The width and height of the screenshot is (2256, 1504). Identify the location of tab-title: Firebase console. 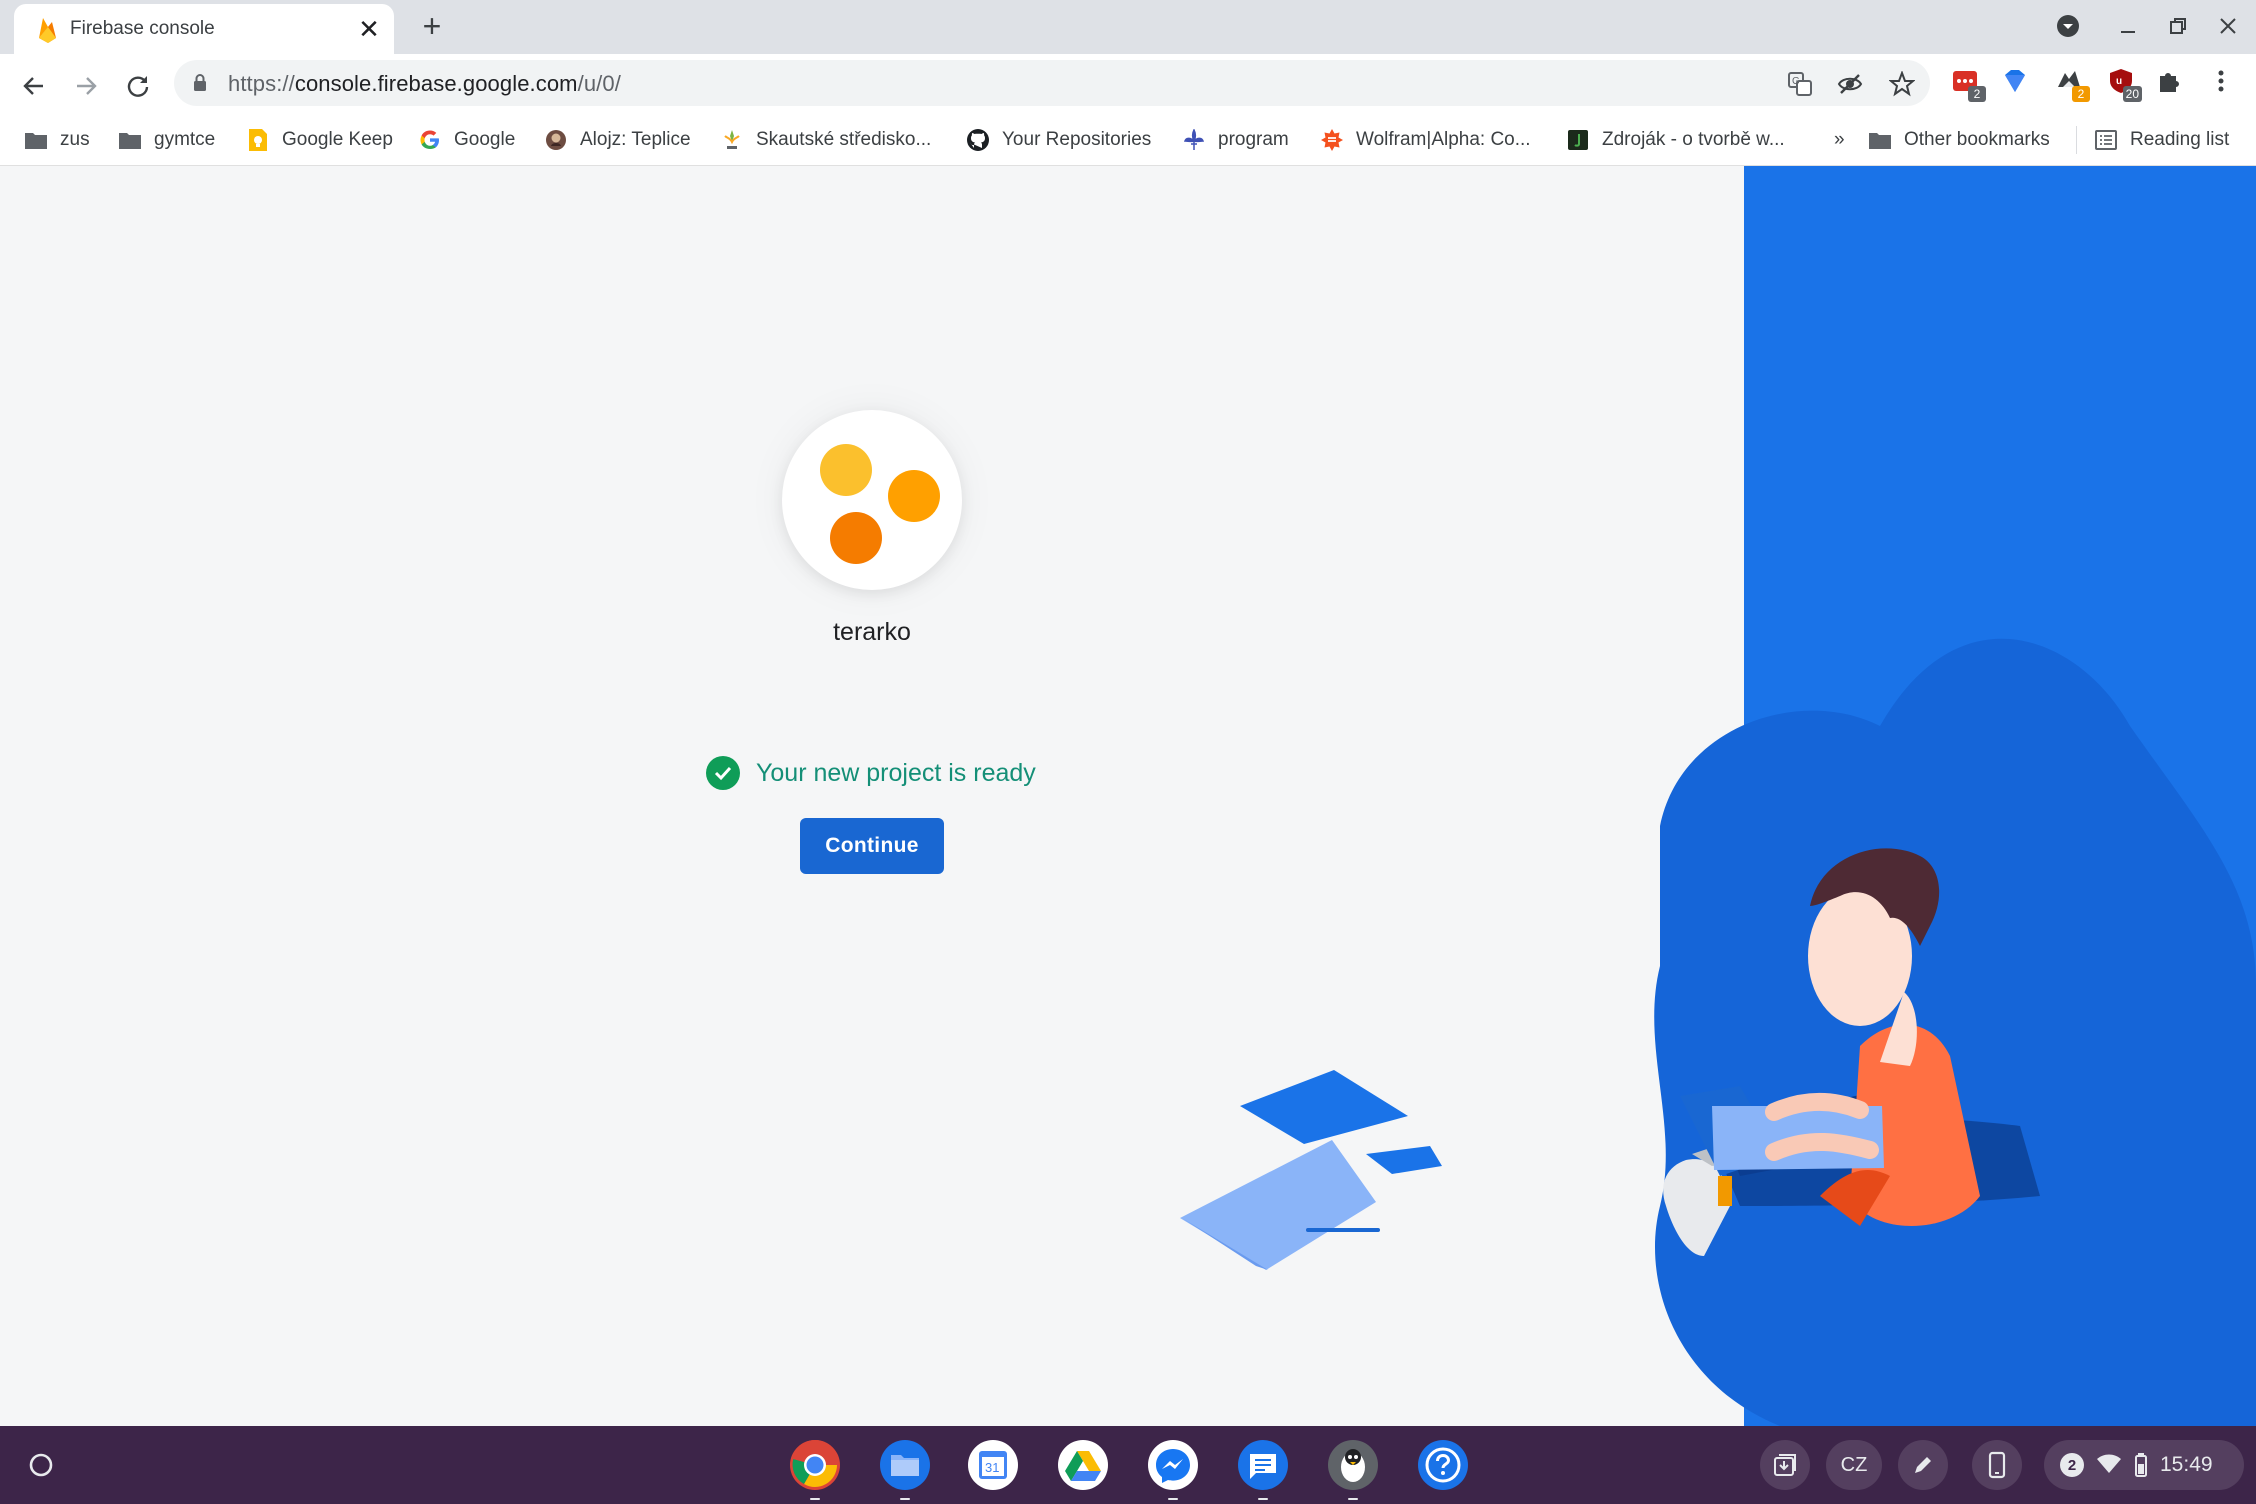
(142, 28).